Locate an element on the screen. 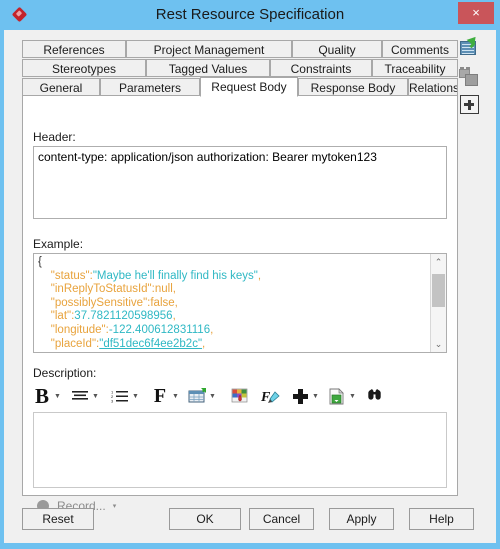 This screenshot has width=500, height=549. insert-button: ▼ is located at coordinates (304, 396).